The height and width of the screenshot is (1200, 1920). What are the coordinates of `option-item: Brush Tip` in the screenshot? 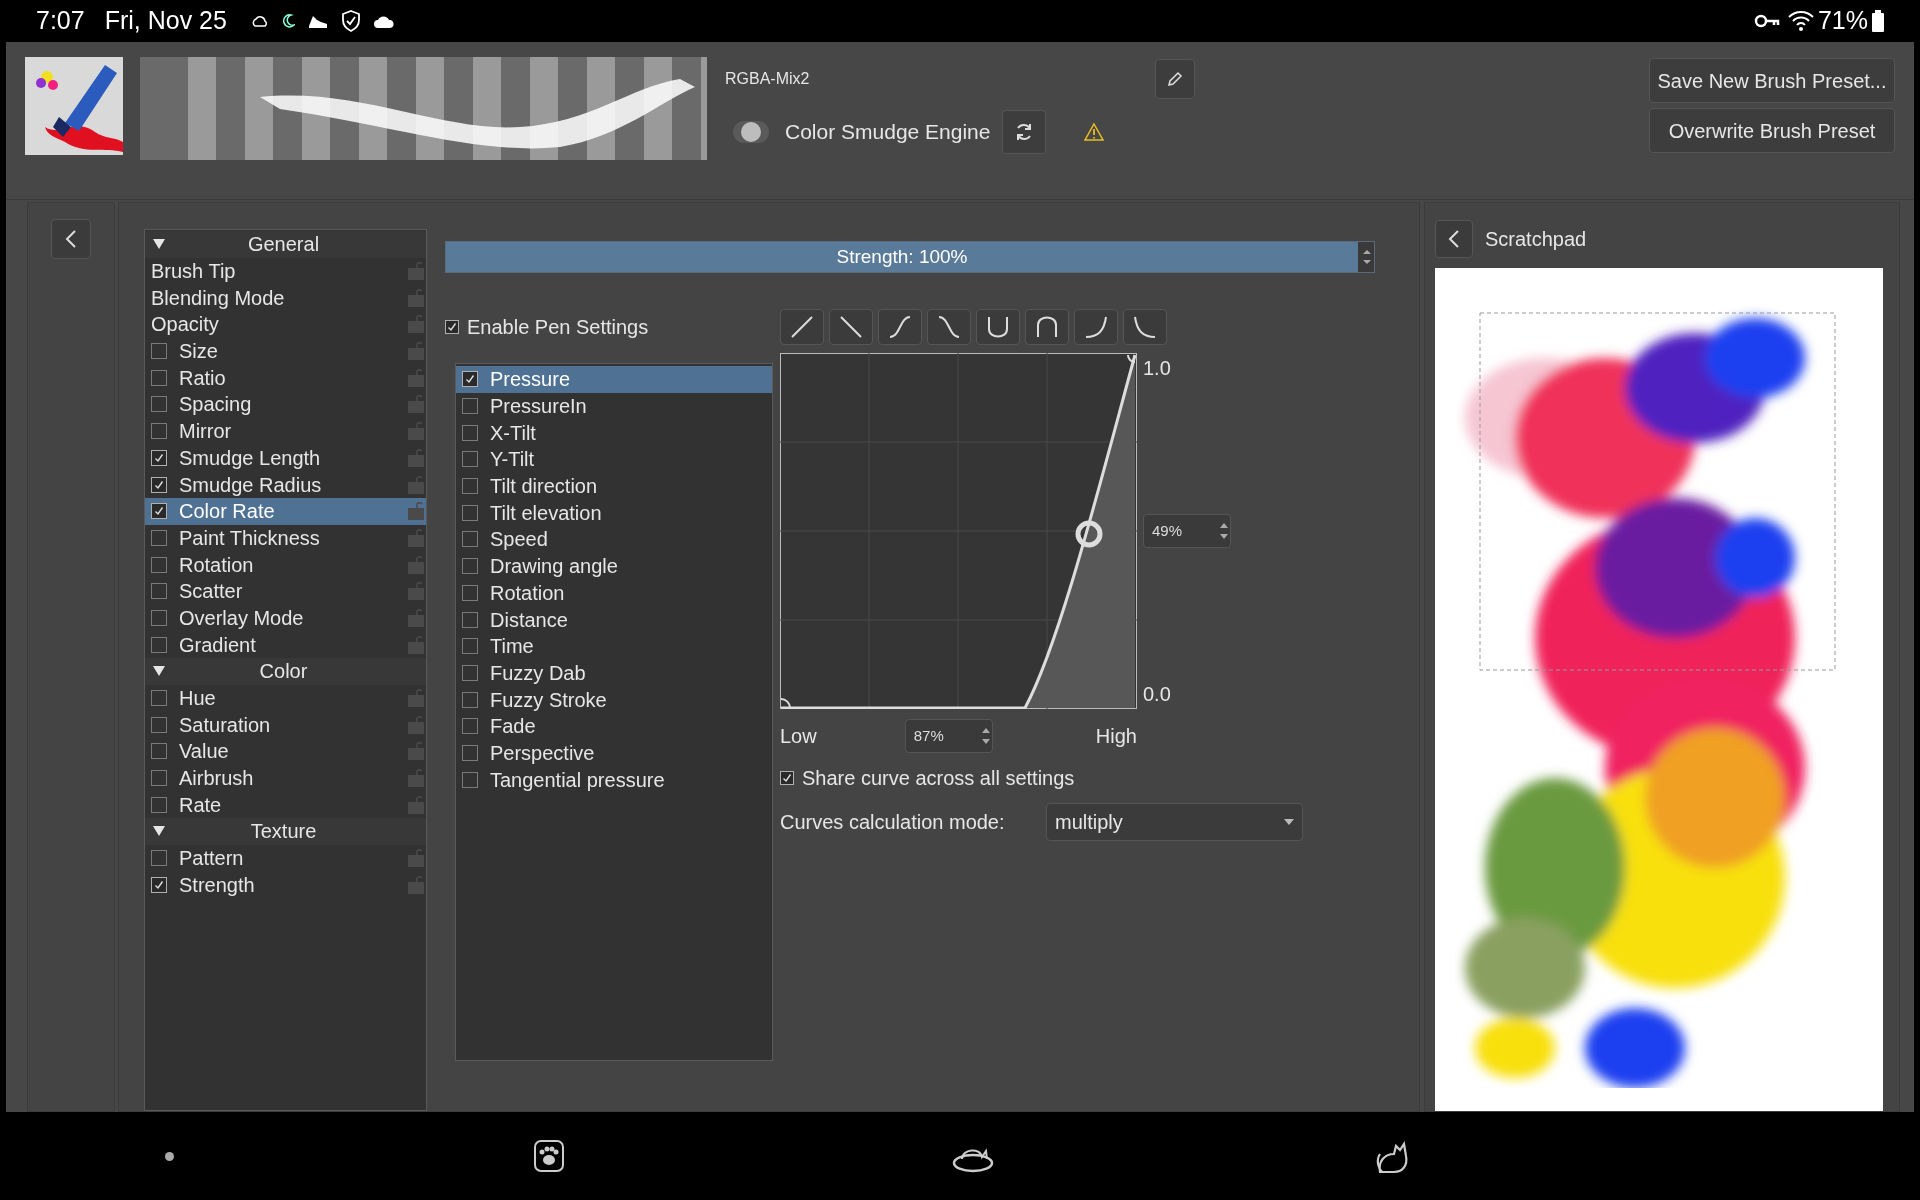 It's located at (285, 271).